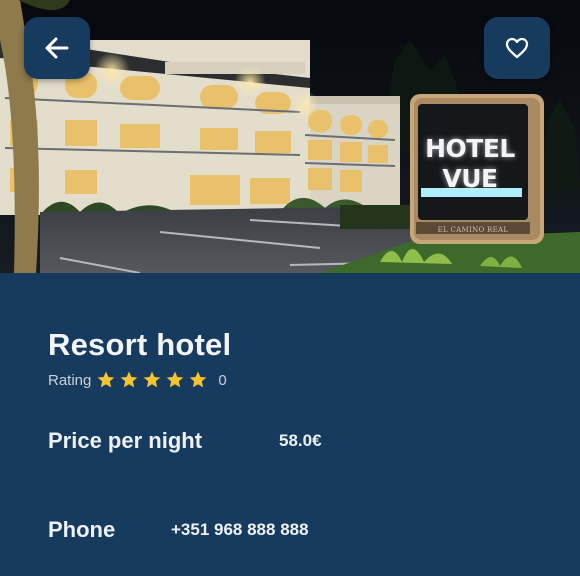 The image size is (580, 576). Describe the element at coordinates (470, 178) in the screenshot. I see `sign-line-2: VUE` at that location.